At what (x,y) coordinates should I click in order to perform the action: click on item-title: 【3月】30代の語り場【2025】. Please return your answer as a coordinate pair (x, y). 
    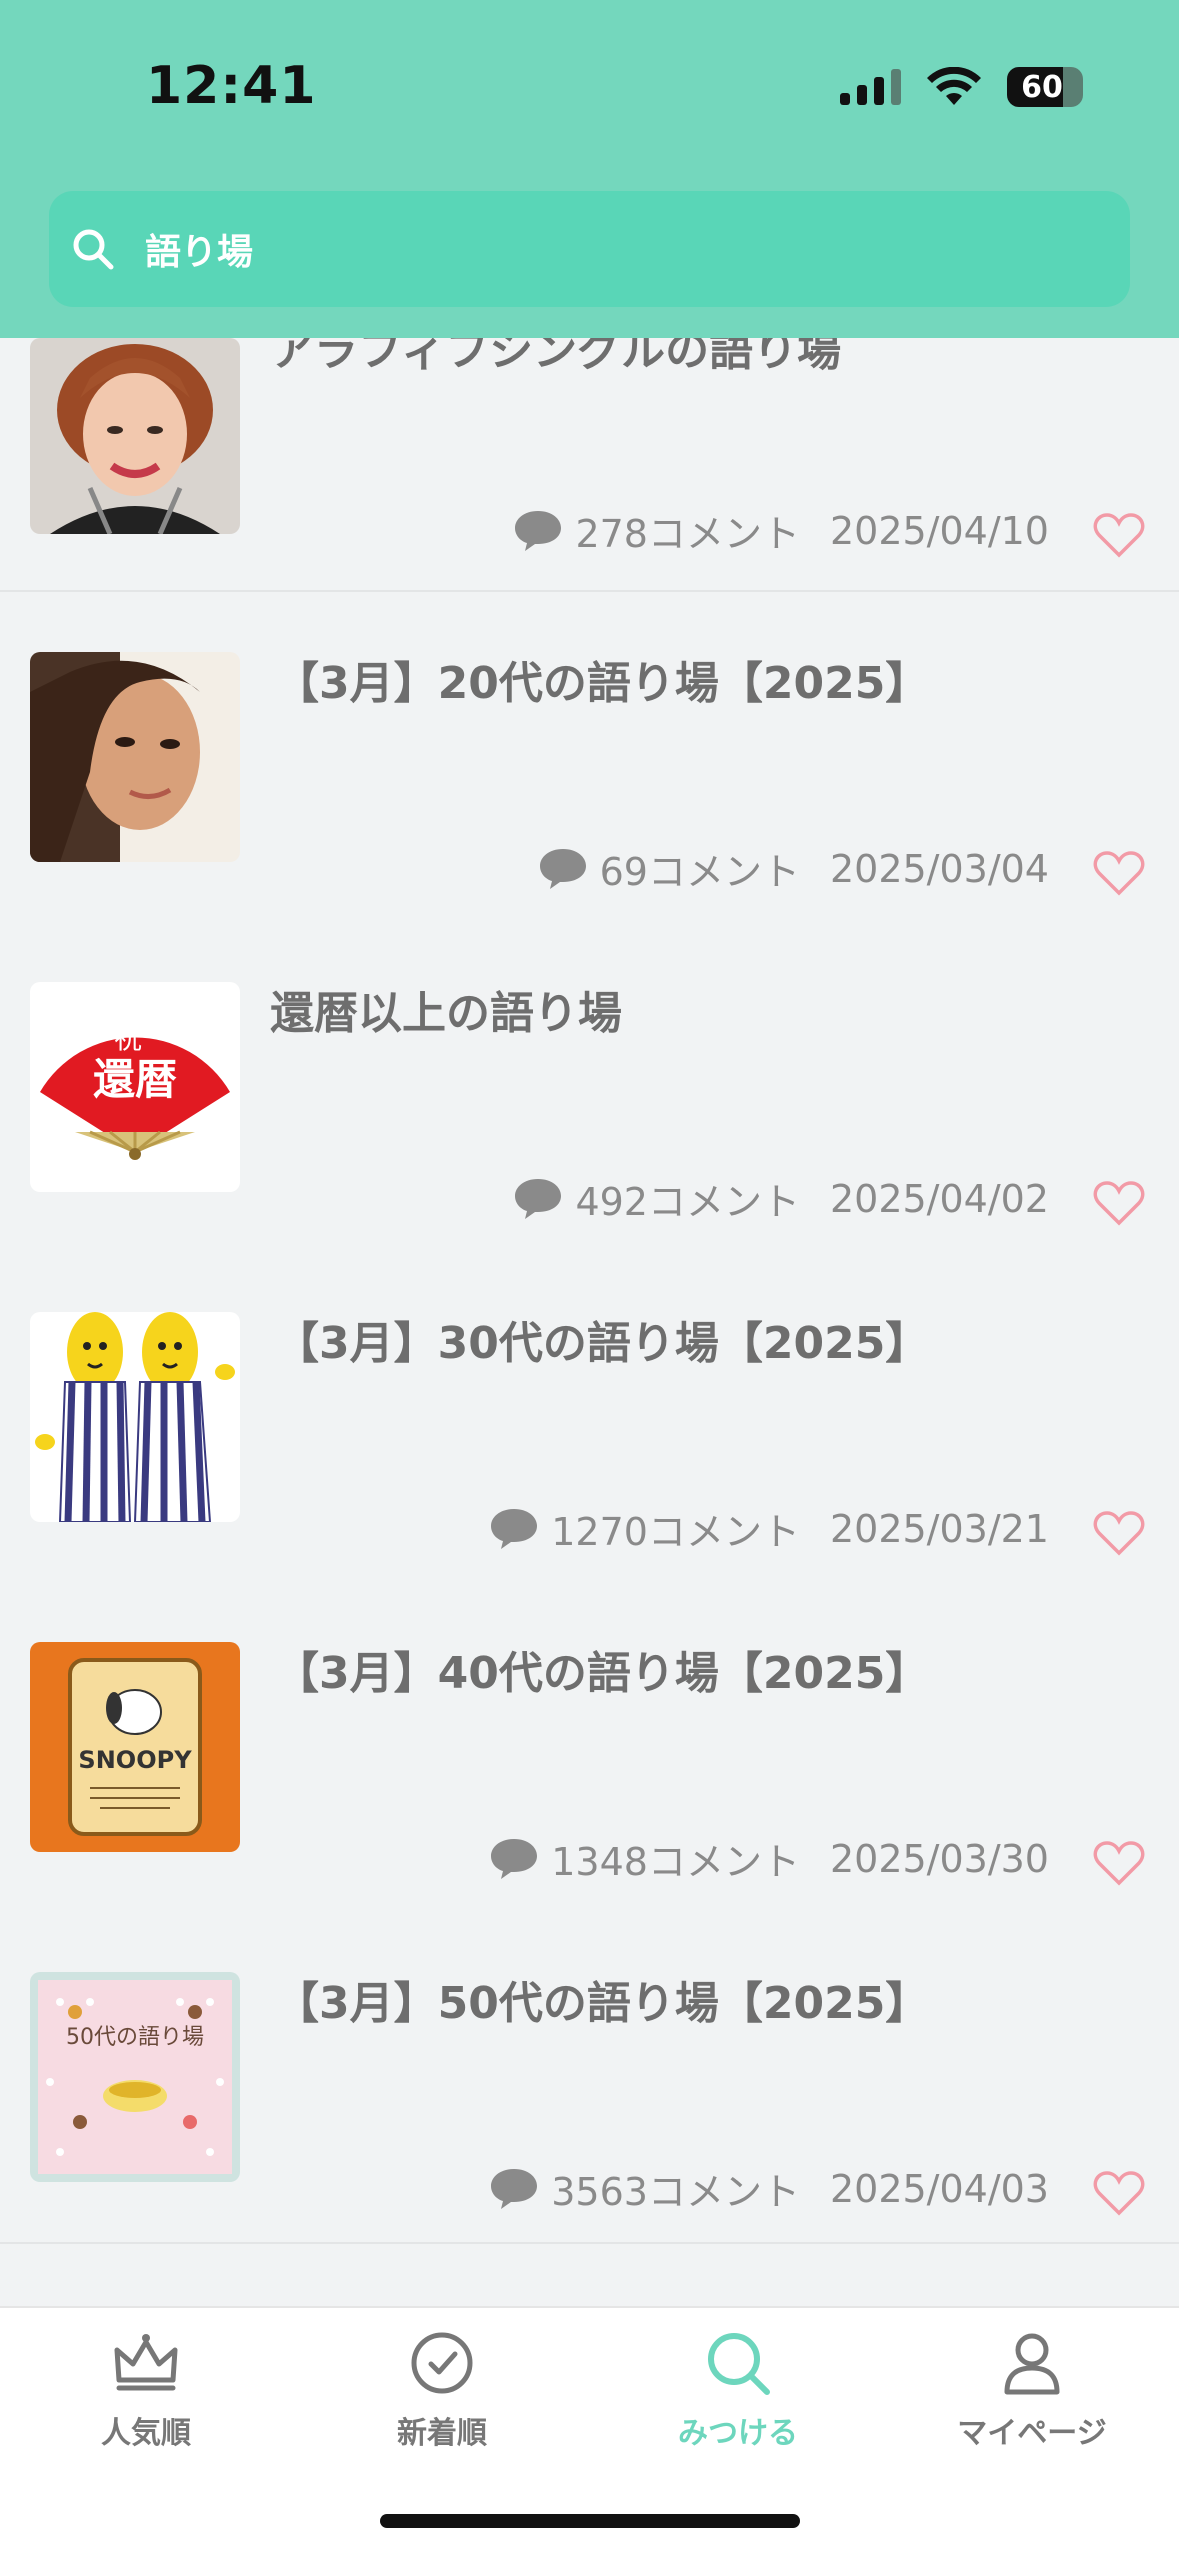
    Looking at the image, I should click on (602, 1343).